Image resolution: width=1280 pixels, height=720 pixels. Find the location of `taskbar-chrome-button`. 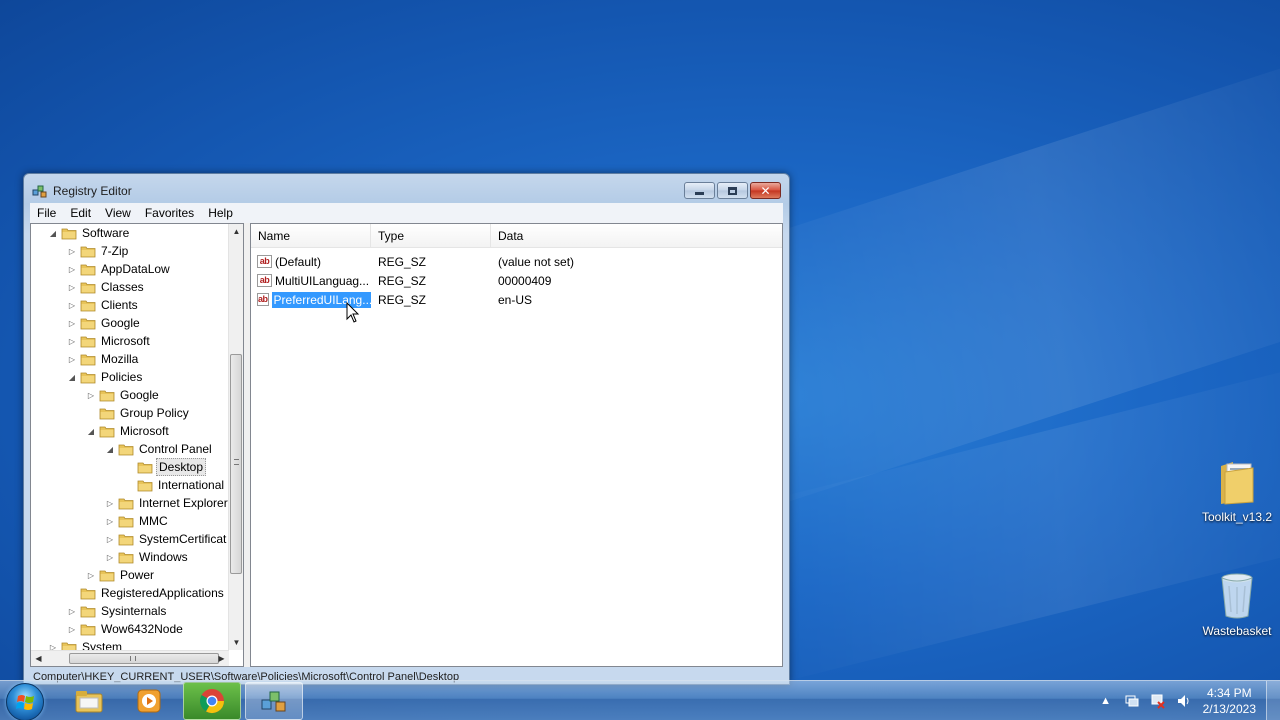

taskbar-chrome-button is located at coordinates (212, 701).